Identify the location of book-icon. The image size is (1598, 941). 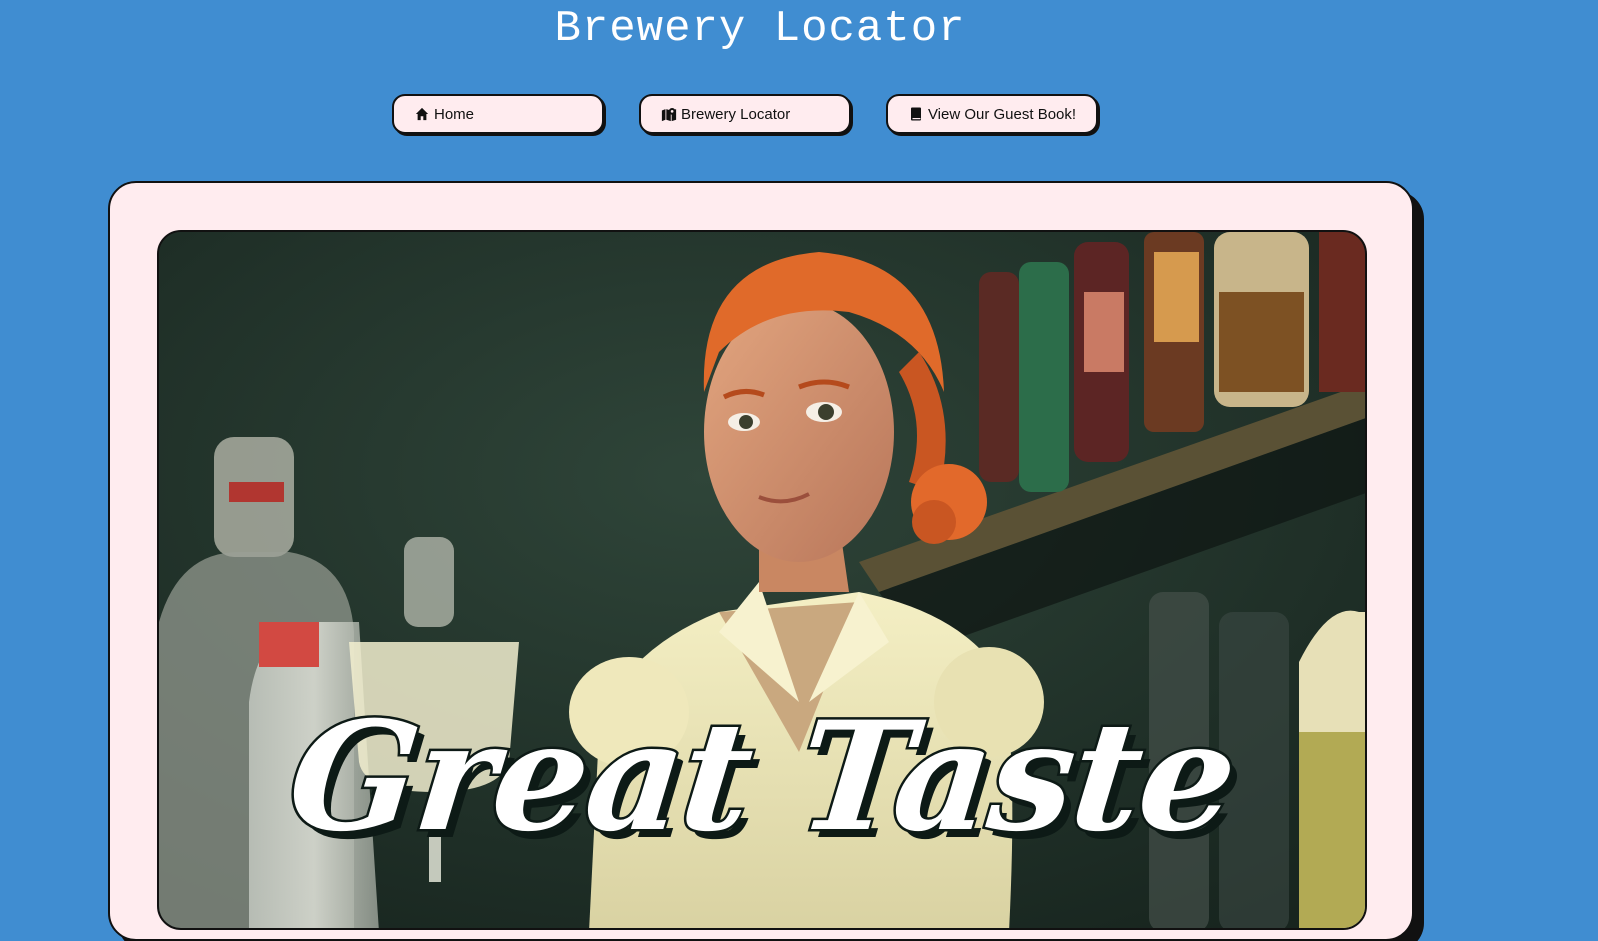
(916, 114).